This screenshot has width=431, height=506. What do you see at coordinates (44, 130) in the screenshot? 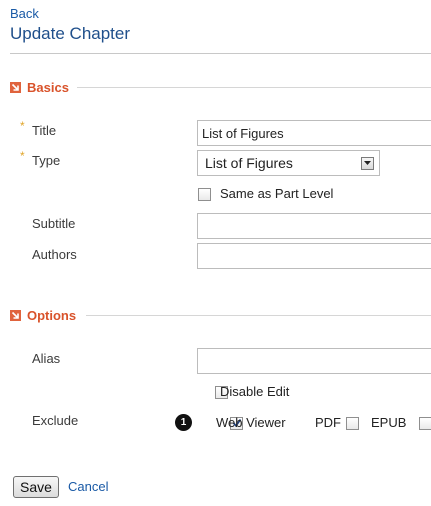
I see `title-label: Title` at bounding box center [44, 130].